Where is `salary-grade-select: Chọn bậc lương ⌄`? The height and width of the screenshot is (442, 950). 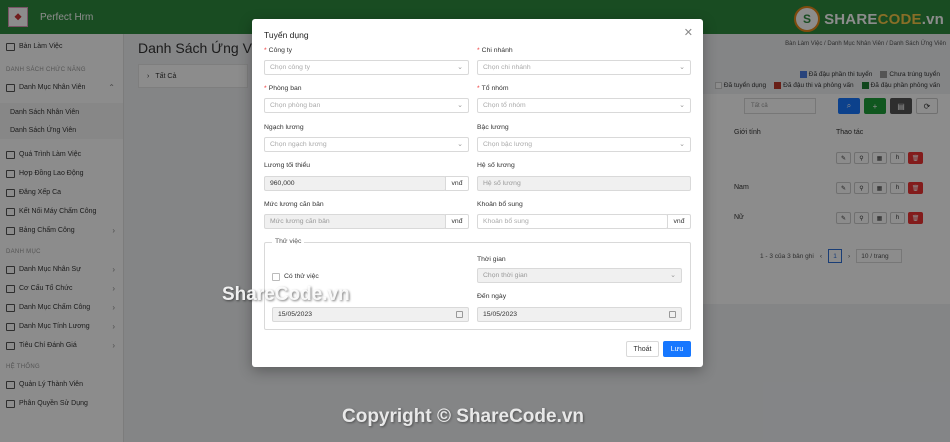 salary-grade-select: Chọn bậc lương ⌄ is located at coordinates (584, 144).